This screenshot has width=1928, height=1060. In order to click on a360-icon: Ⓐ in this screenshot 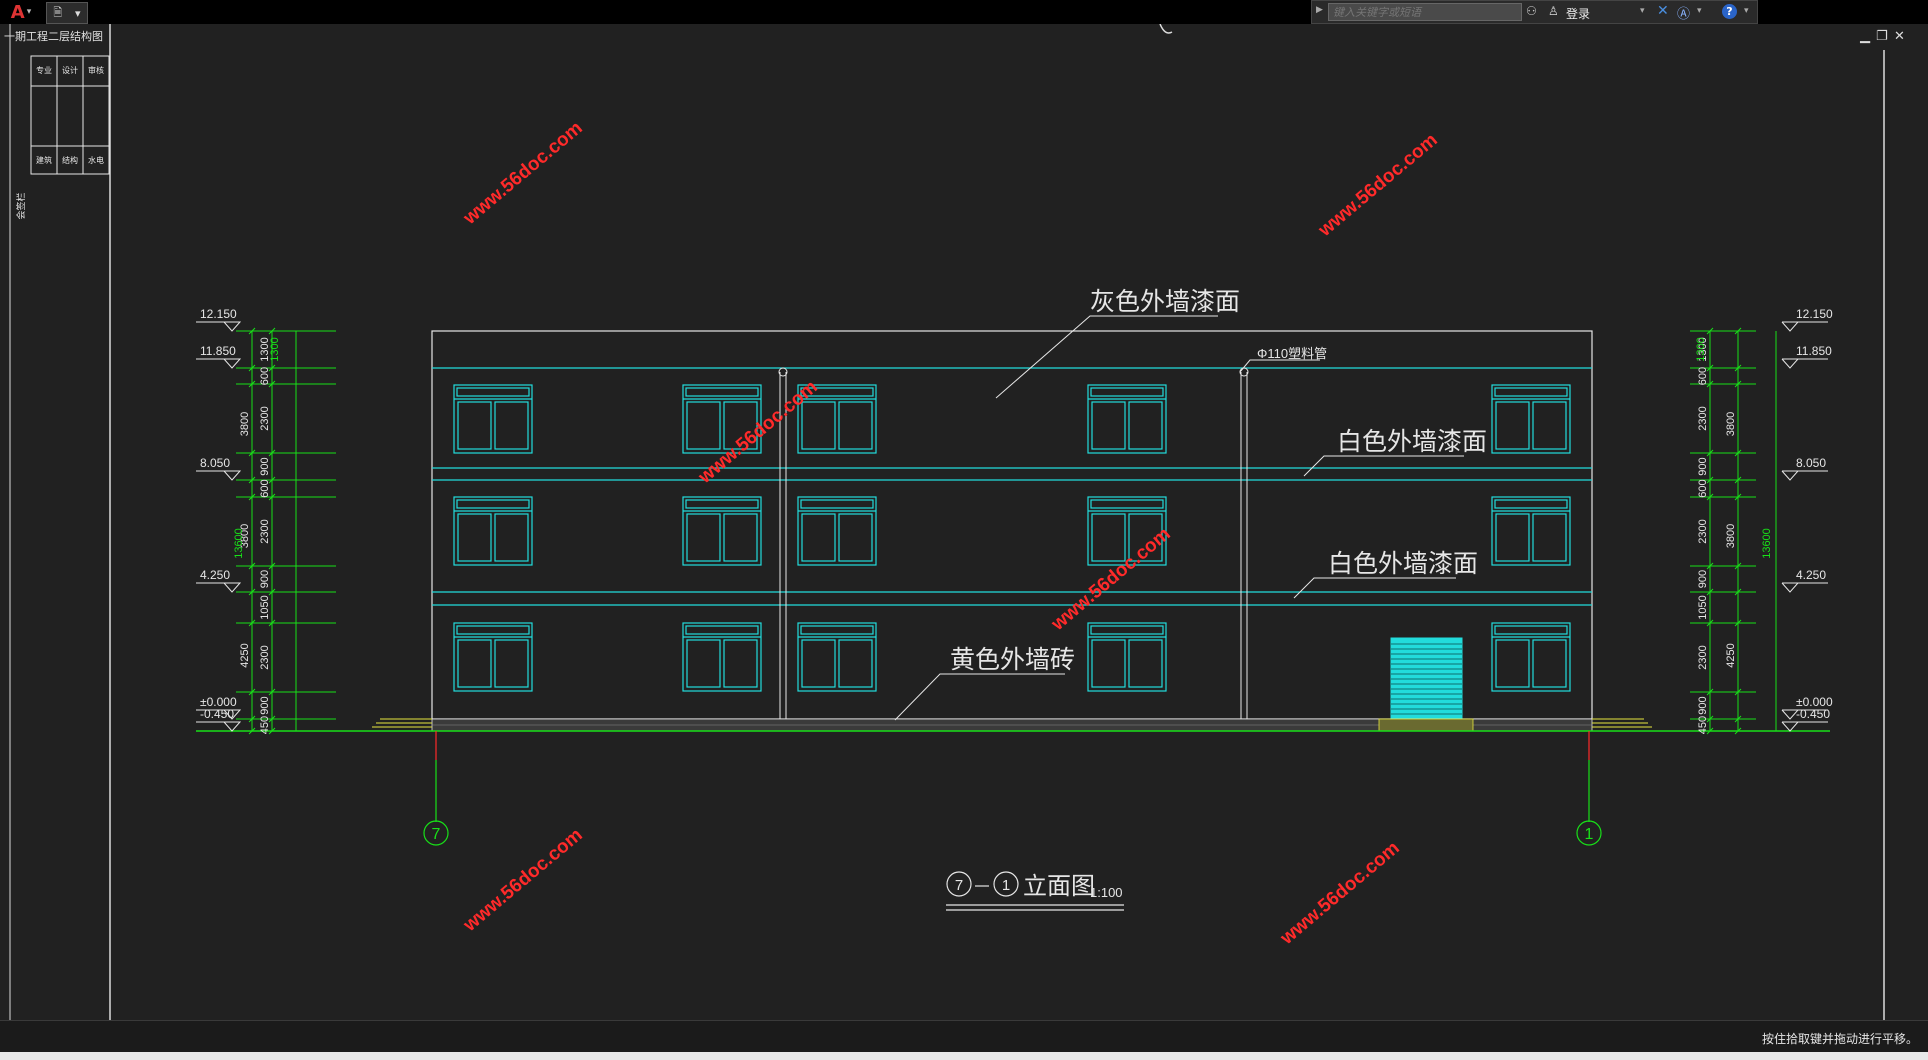, I will do `click(1683, 12)`.